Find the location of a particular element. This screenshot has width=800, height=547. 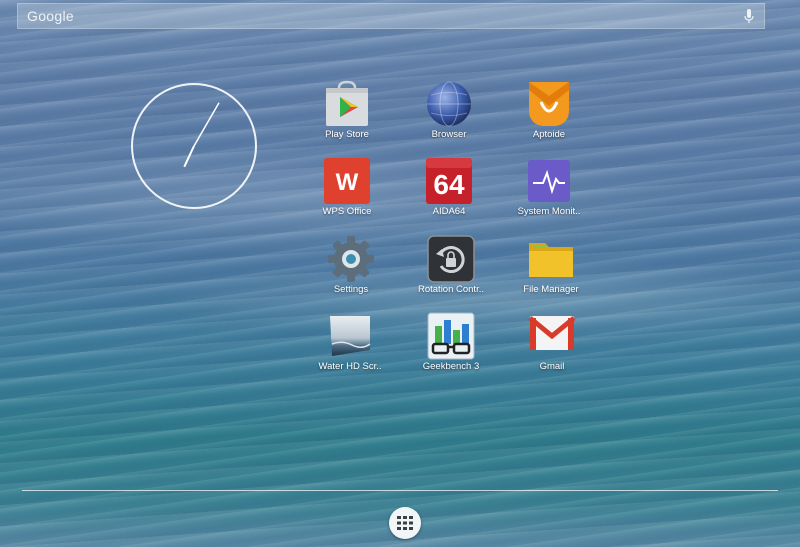

app-settings: Settings is located at coordinates (351, 270).